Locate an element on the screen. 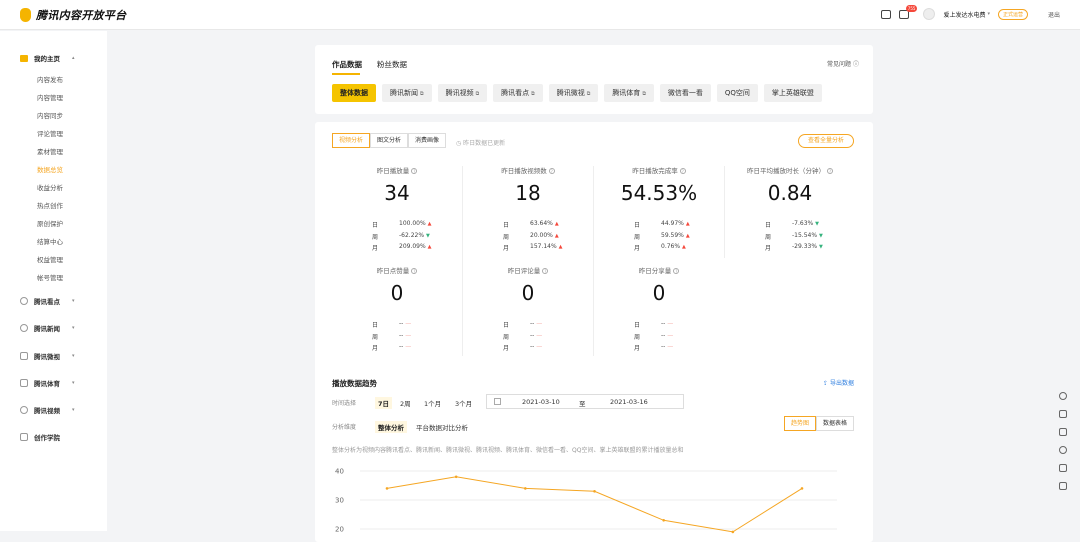  sidebar-home: 我的主页 ▴ is located at coordinates (47, 58).